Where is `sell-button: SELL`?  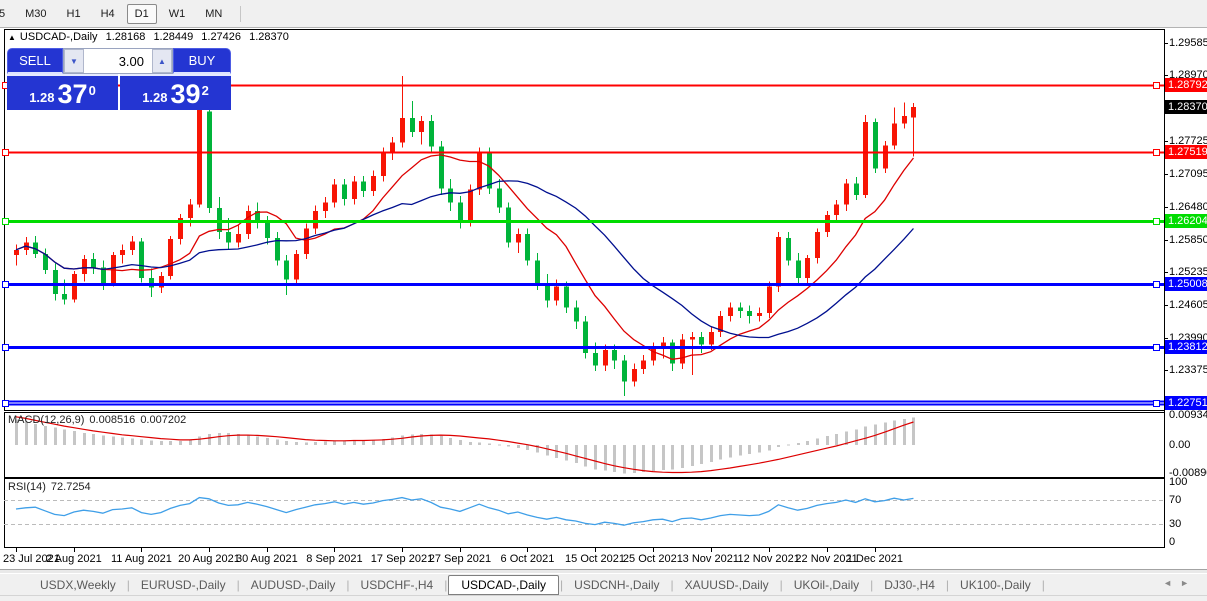 sell-button: SELL is located at coordinates (35, 61).